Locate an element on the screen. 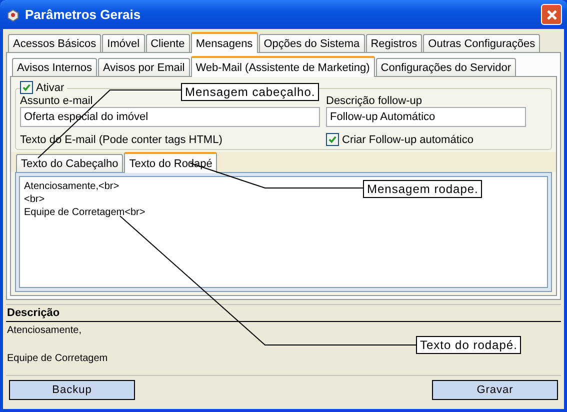 The width and height of the screenshot is (567, 412). field-label: Descrição follow-up is located at coordinates (374, 101).